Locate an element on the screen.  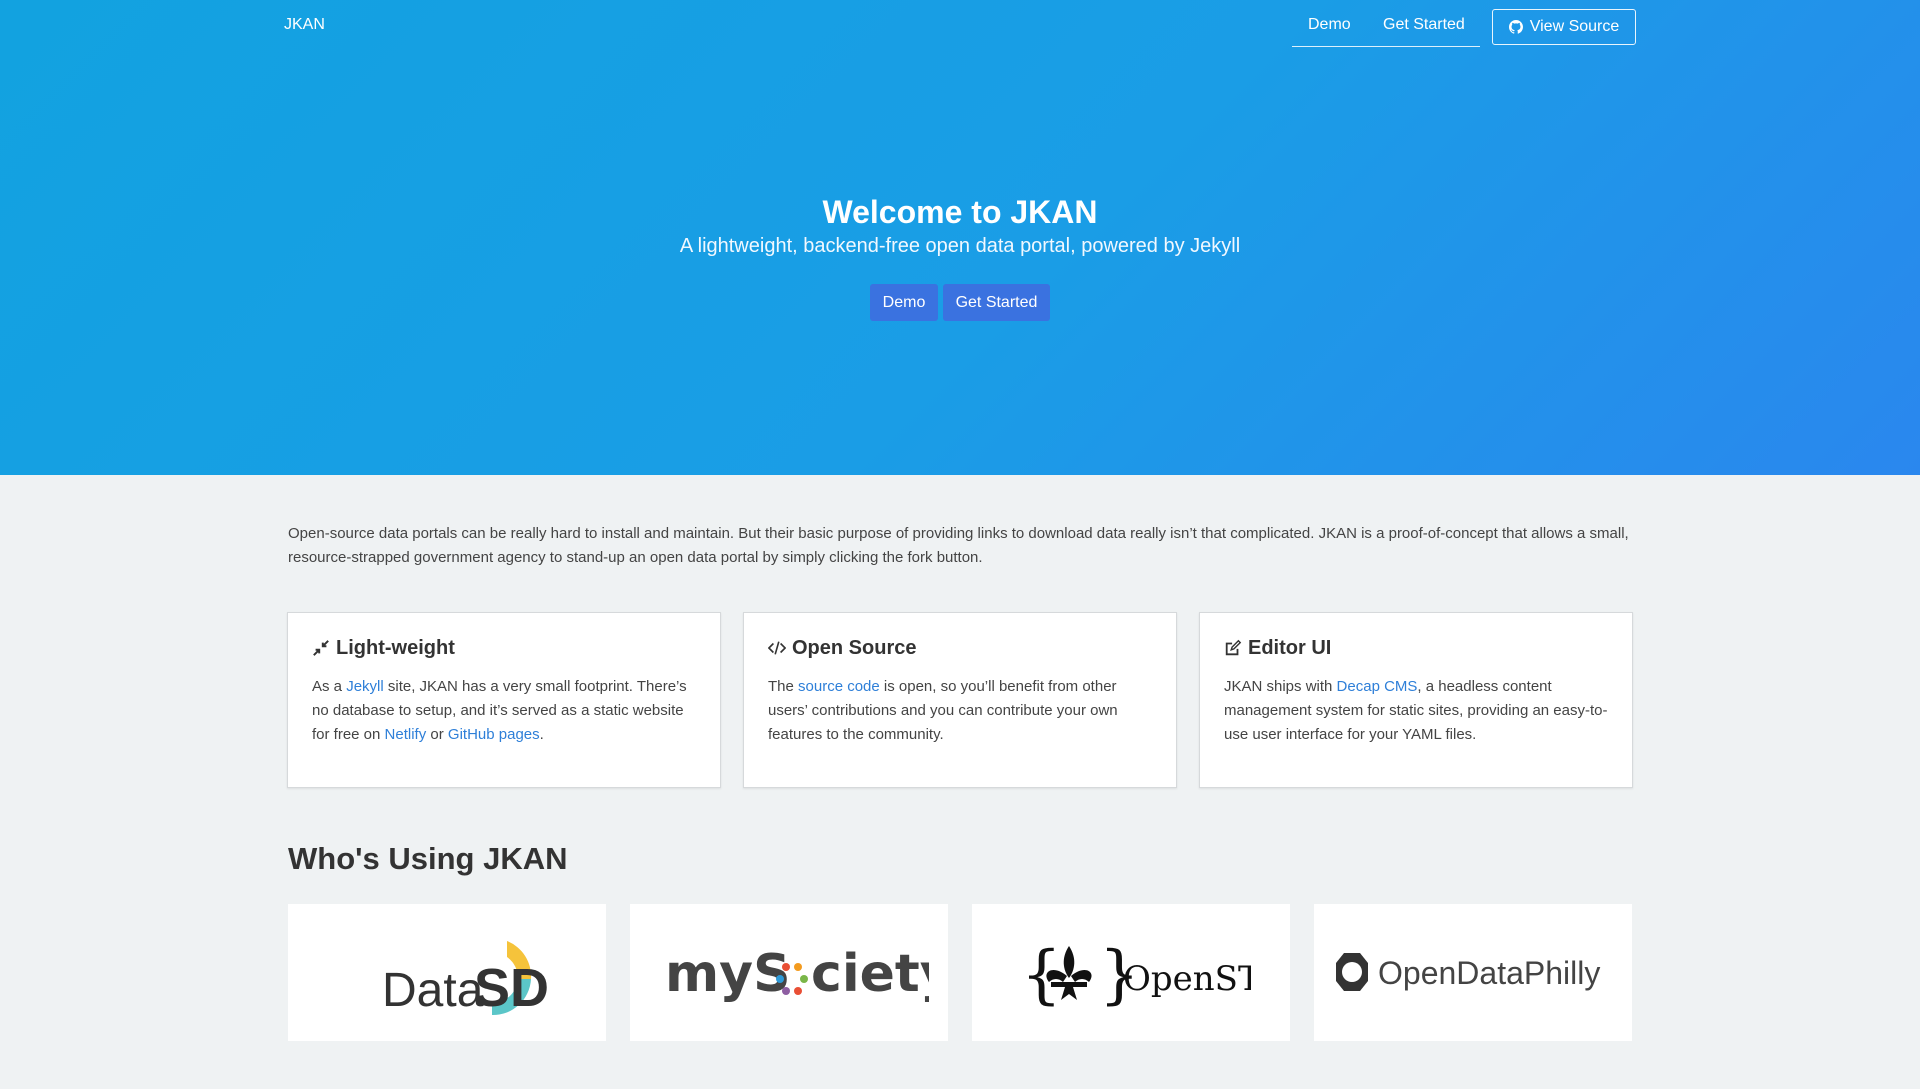
source-code-link: source code is located at coordinates (839, 686).